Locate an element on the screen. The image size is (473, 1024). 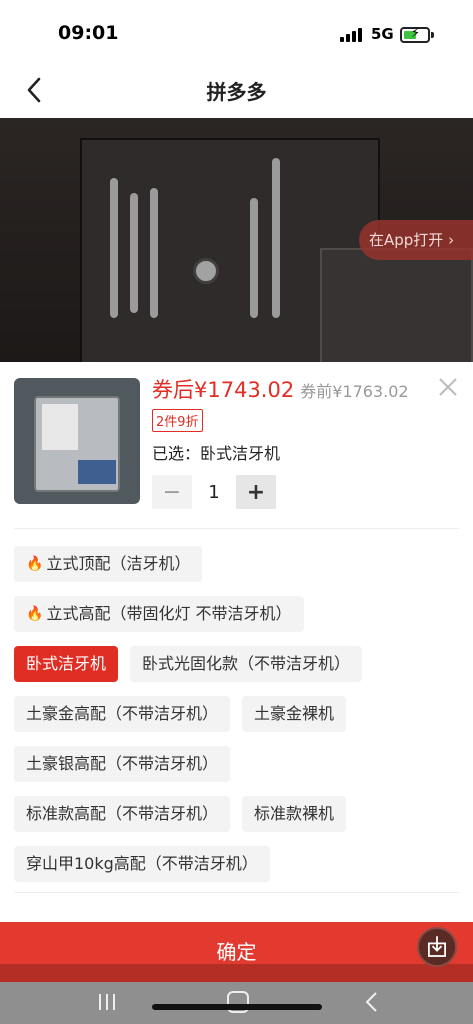
option-item: 标准款高配（不带洁牙机） is located at coordinates (122, 814).